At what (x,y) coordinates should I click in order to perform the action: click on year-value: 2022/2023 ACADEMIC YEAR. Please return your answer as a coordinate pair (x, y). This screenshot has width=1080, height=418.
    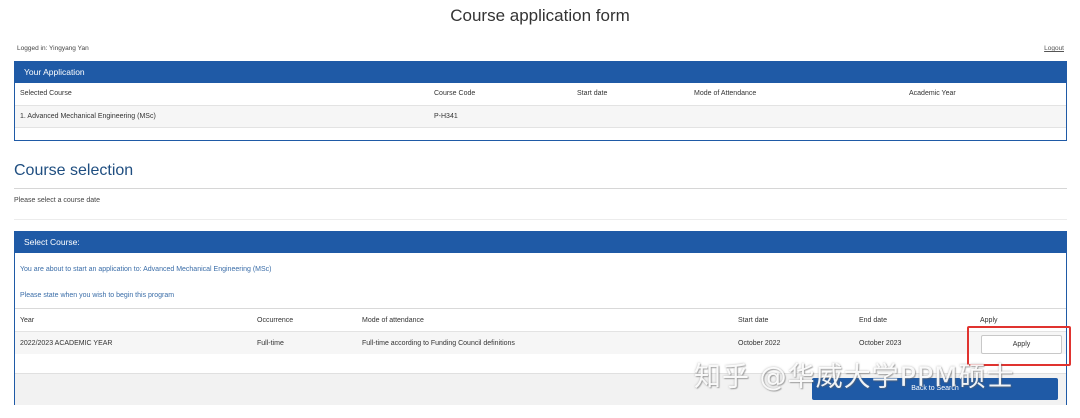
    Looking at the image, I should click on (66, 343).